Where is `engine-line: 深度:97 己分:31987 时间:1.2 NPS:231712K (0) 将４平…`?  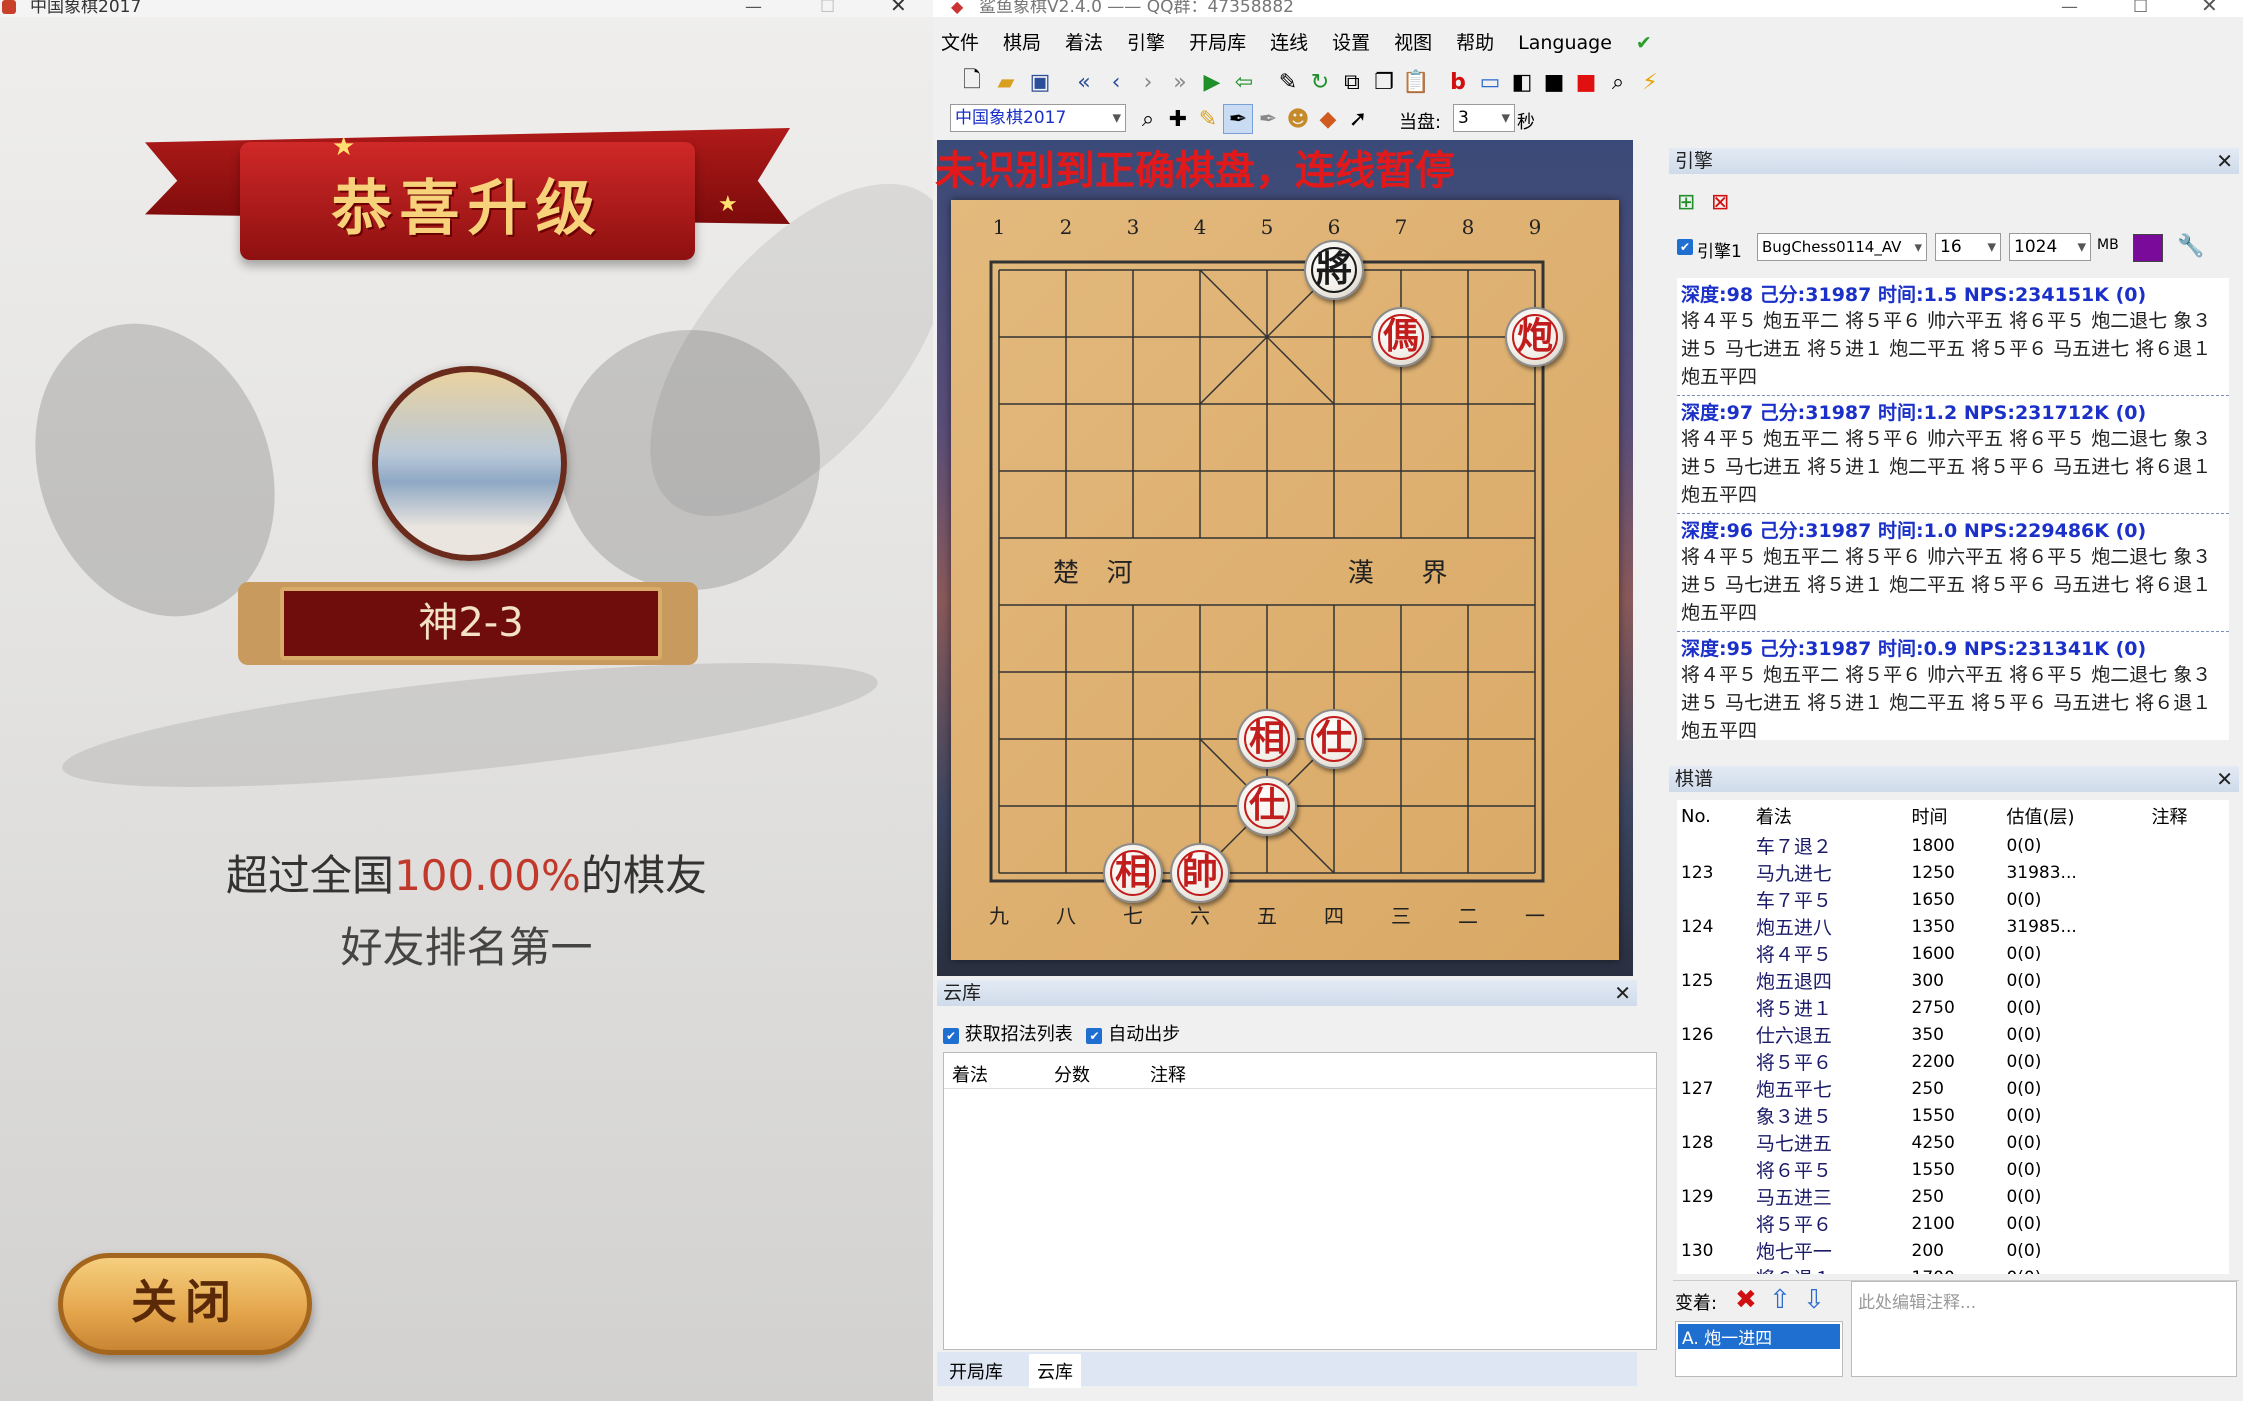 engine-line: 深度:97 己分:31987 时间:1.2 NPS:231712K (0) 将４平… is located at coordinates (1953, 455).